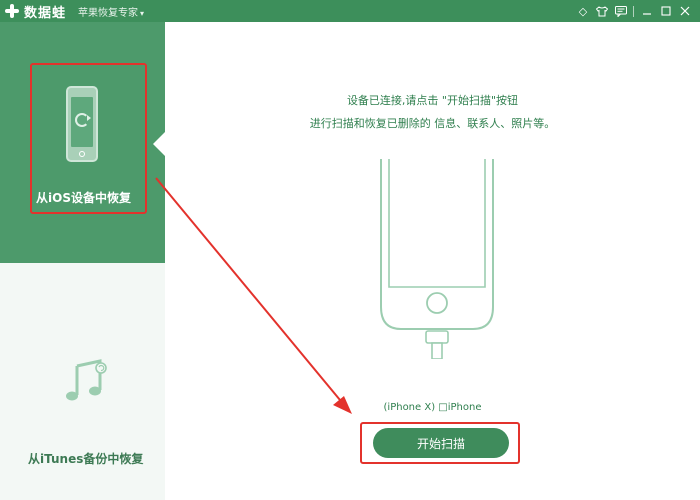  I want to click on instruction-line-1: 设备已连接,请点击 "开始扫描"按钮, so click(432, 100).